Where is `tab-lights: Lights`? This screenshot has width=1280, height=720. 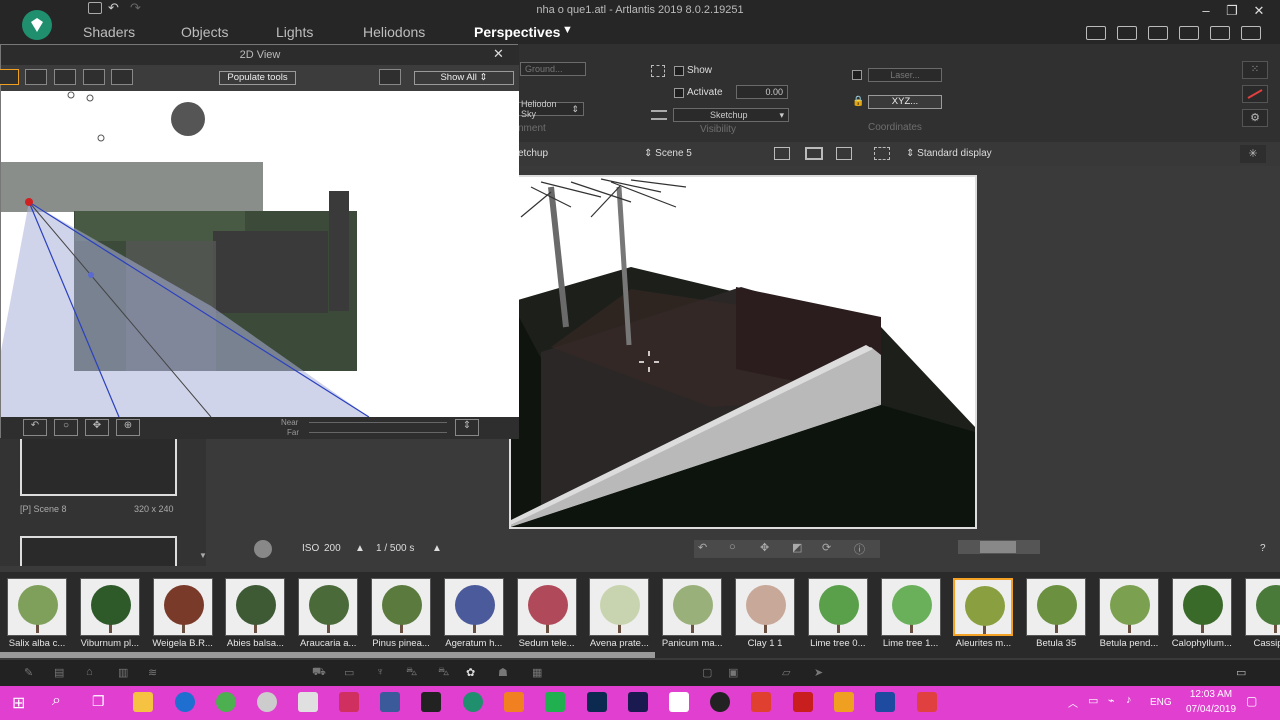 tab-lights: Lights is located at coordinates (294, 32).